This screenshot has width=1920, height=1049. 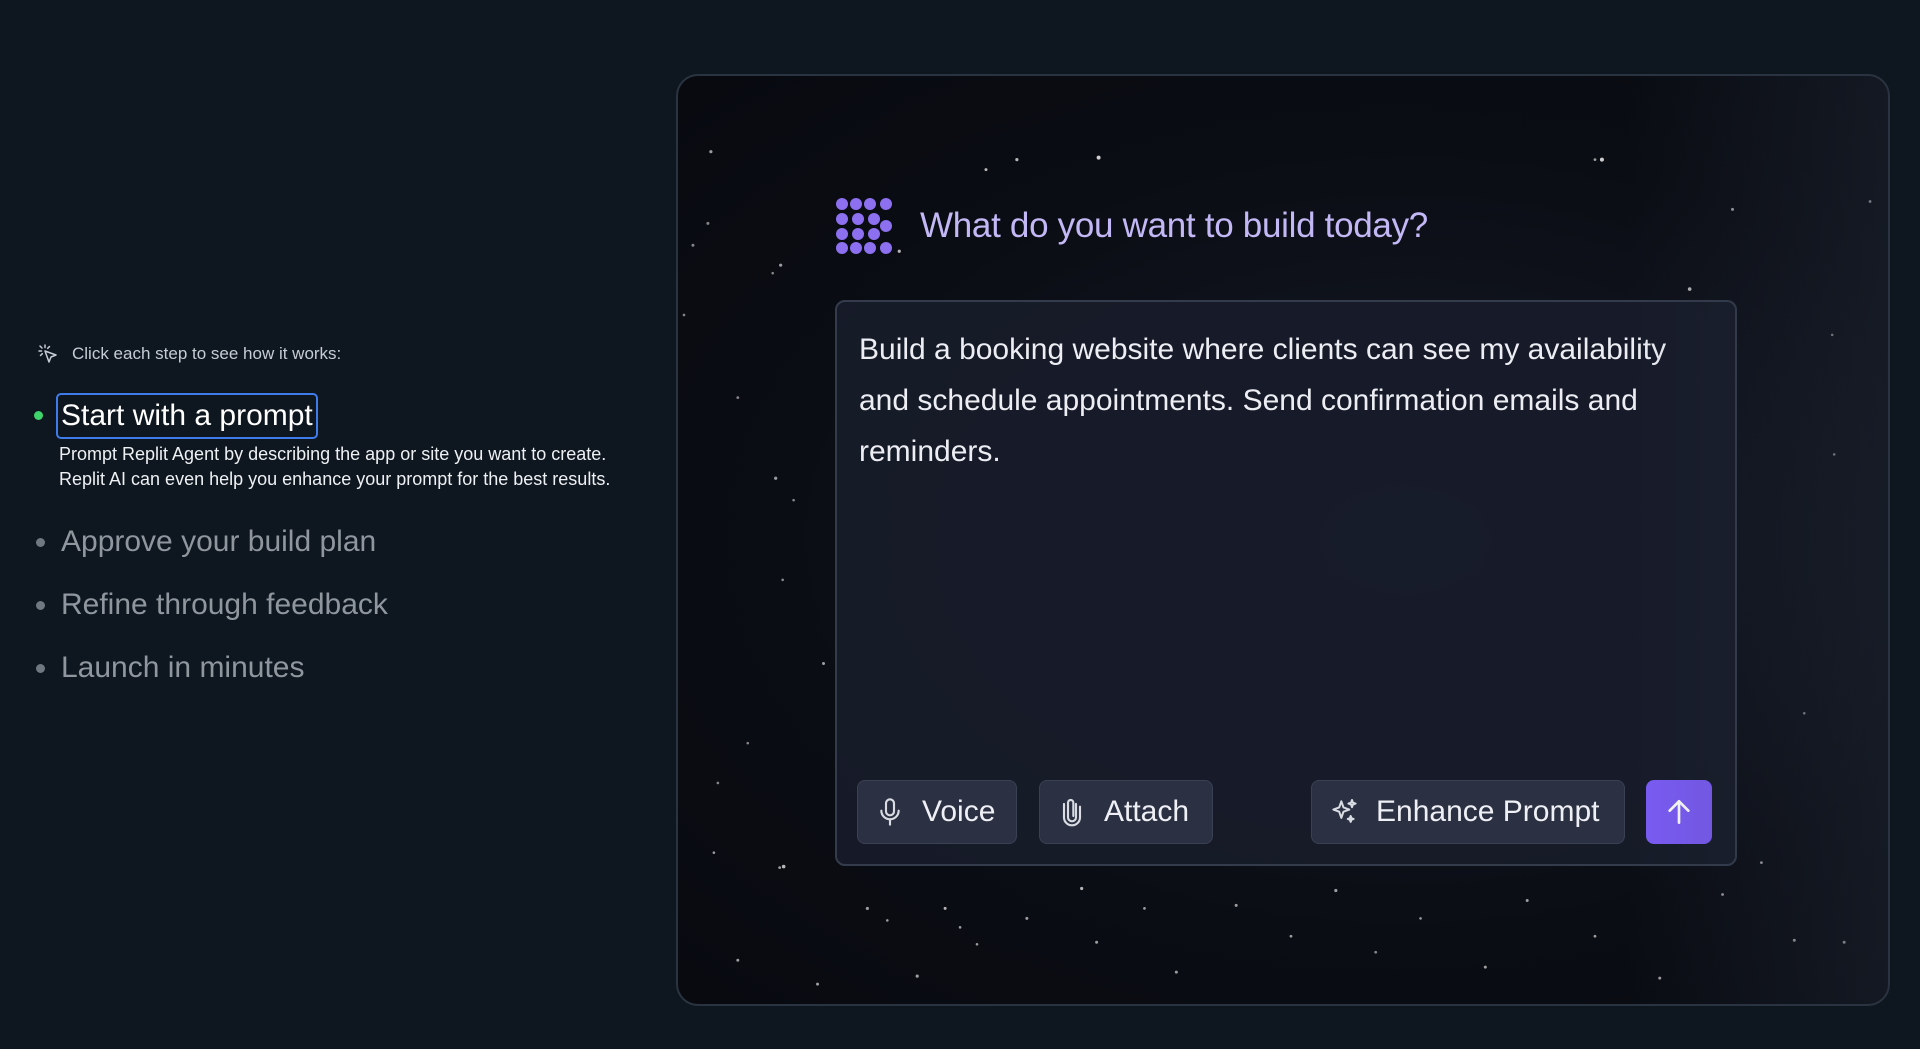 I want to click on send-button, so click(x=1679, y=812).